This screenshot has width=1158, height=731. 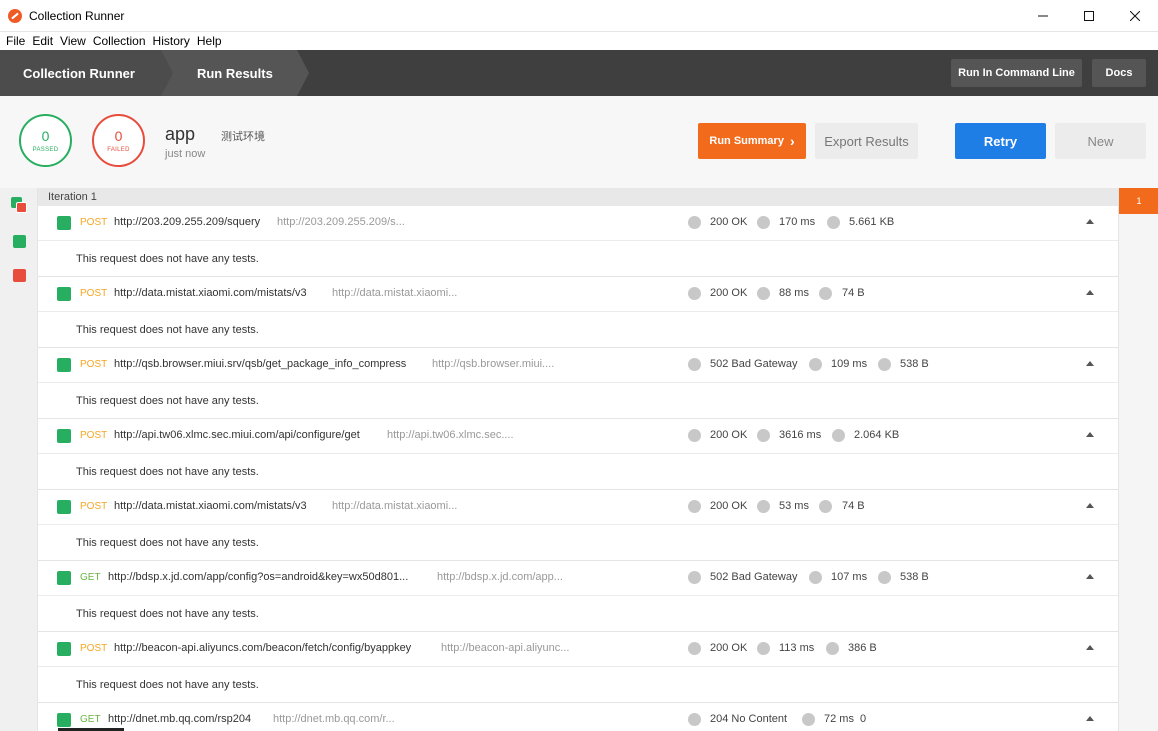 I want to click on run-in-command-line-button: Run In Command Line, so click(x=1016, y=73).